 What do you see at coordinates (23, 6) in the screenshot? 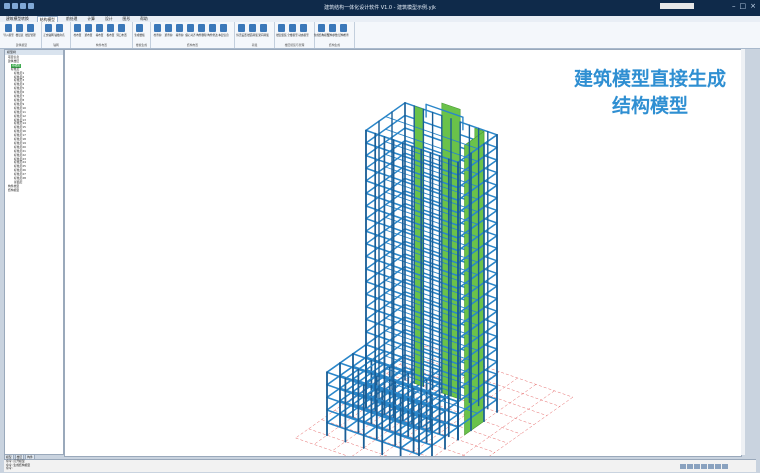
I see `undo-icon` at bounding box center [23, 6].